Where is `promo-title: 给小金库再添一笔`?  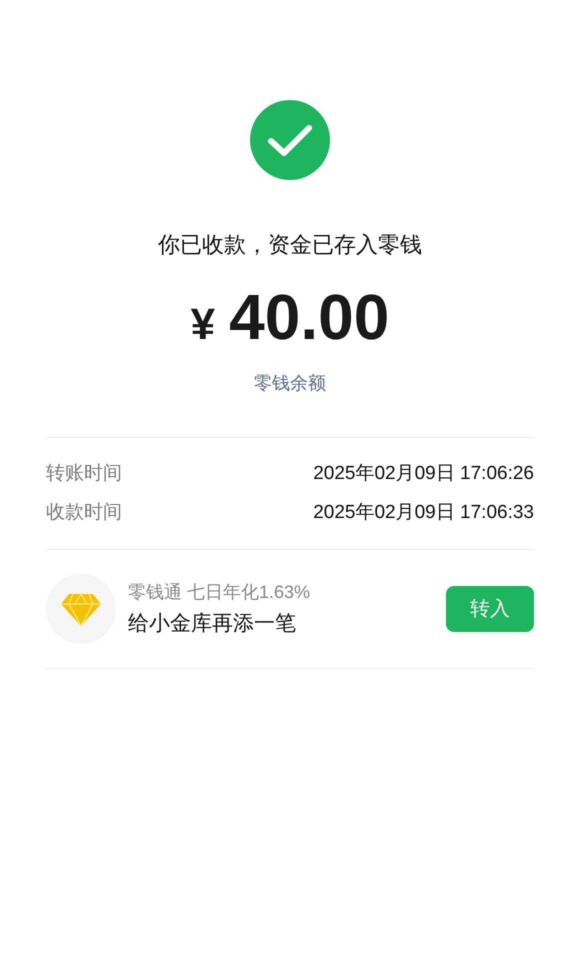
promo-title: 给小金库再添一笔 is located at coordinates (212, 623).